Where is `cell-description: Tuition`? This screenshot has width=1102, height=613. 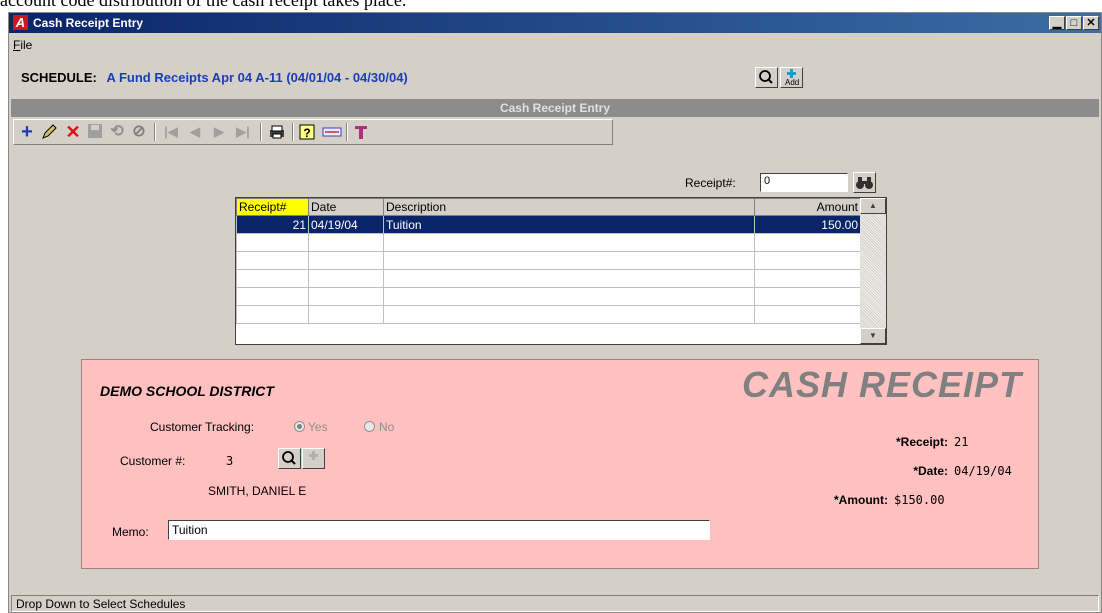 cell-description: Tuition is located at coordinates (569, 224).